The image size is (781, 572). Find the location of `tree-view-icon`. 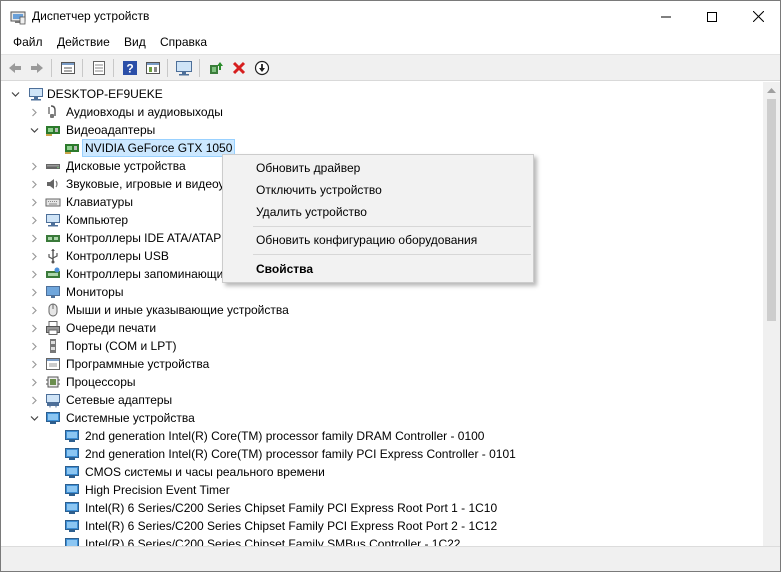

tree-view-icon is located at coordinates (99, 68).